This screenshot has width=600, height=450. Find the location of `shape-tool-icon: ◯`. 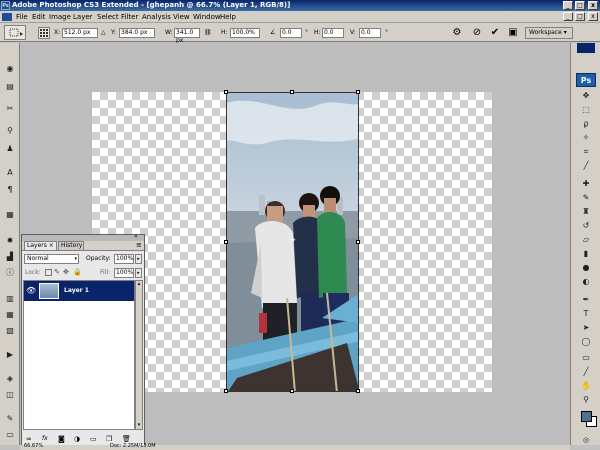

shape-tool-icon: ◯ is located at coordinates (586, 341).